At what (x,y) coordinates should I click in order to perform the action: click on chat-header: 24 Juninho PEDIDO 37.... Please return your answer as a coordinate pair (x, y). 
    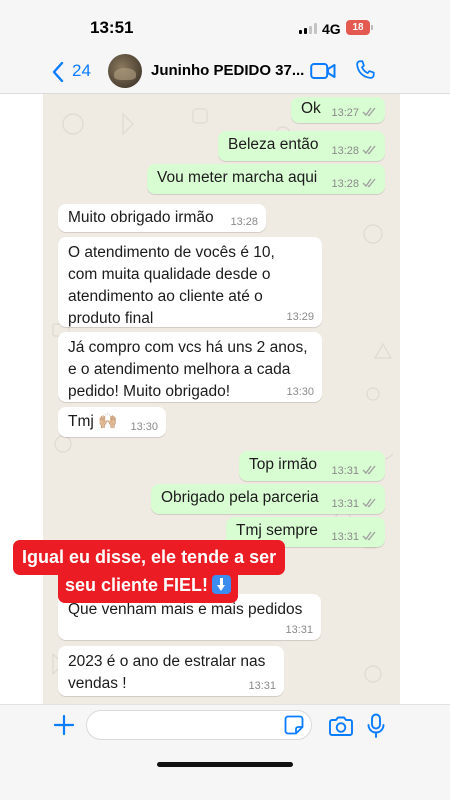
    Looking at the image, I should click on (225, 72).